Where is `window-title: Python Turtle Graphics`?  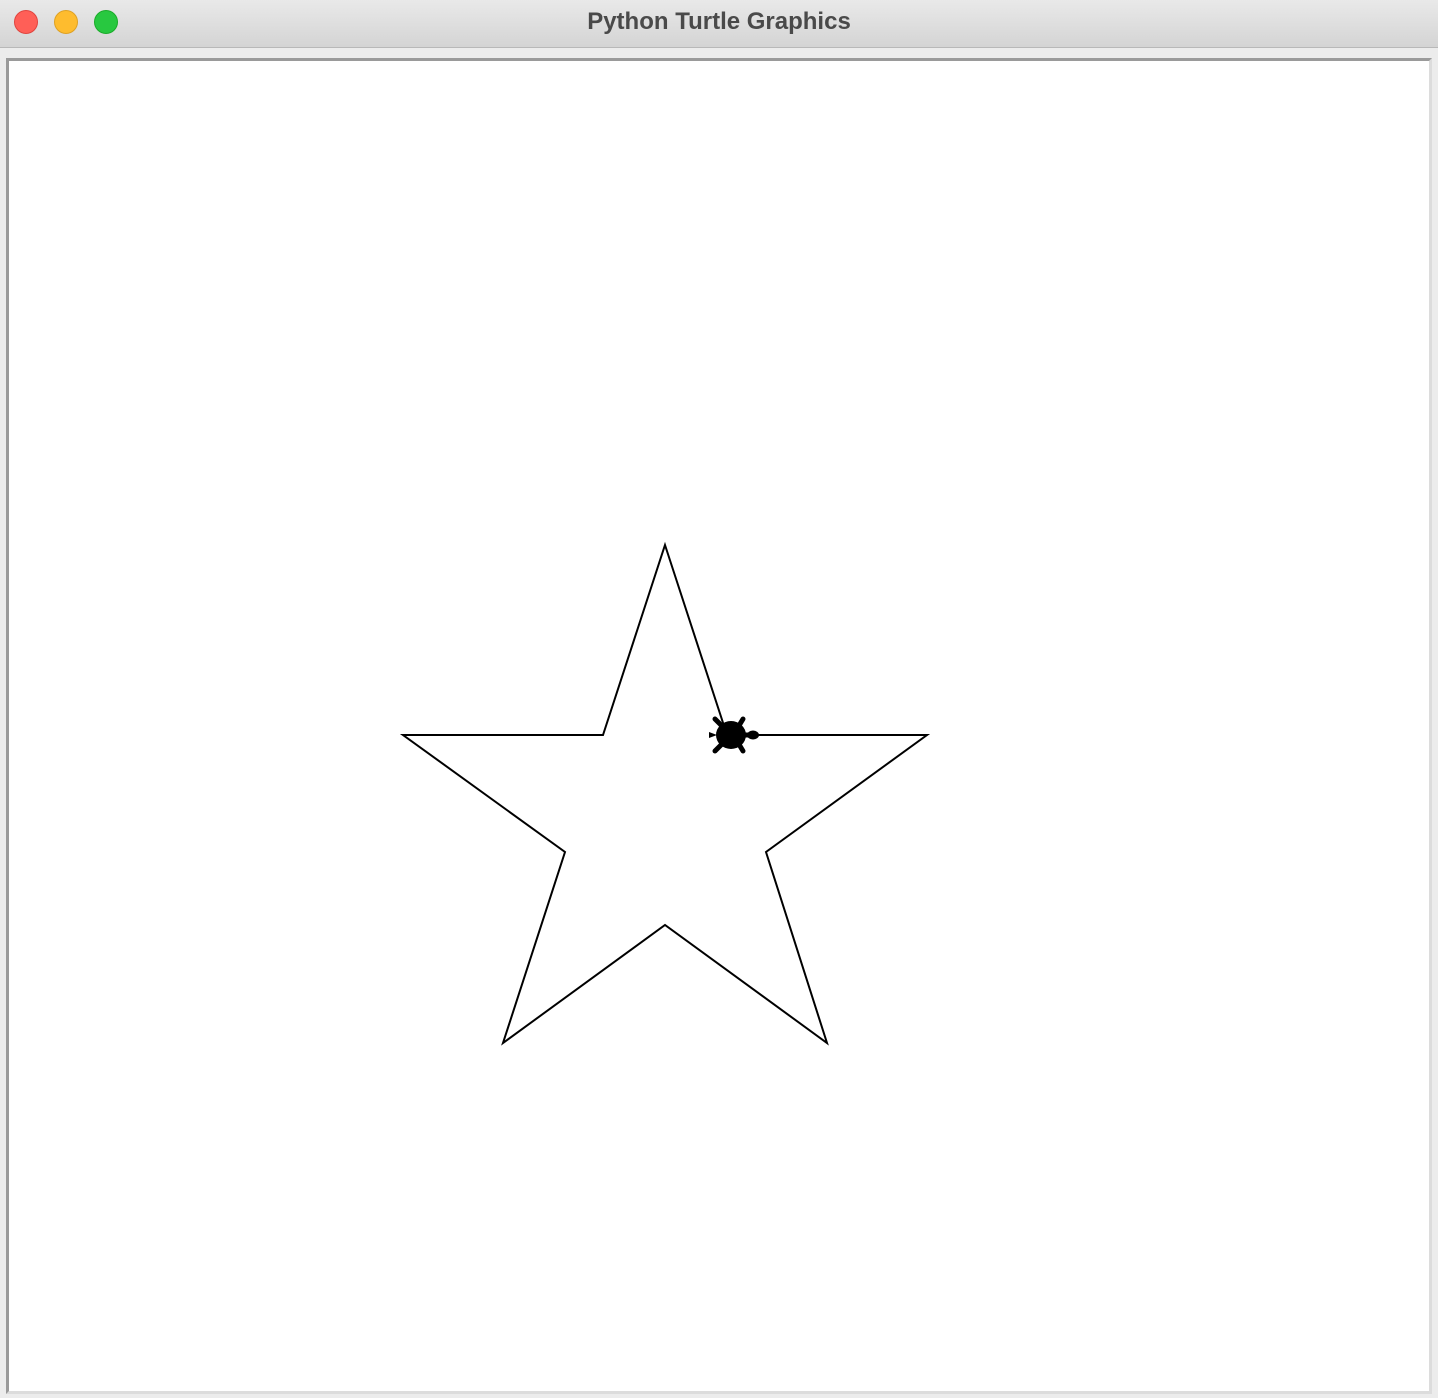
window-title: Python Turtle Graphics is located at coordinates (719, 21).